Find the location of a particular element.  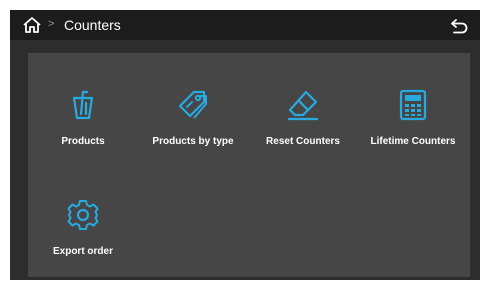

tile-lifetime-counters: Lifetime Counters is located at coordinates (413, 113).